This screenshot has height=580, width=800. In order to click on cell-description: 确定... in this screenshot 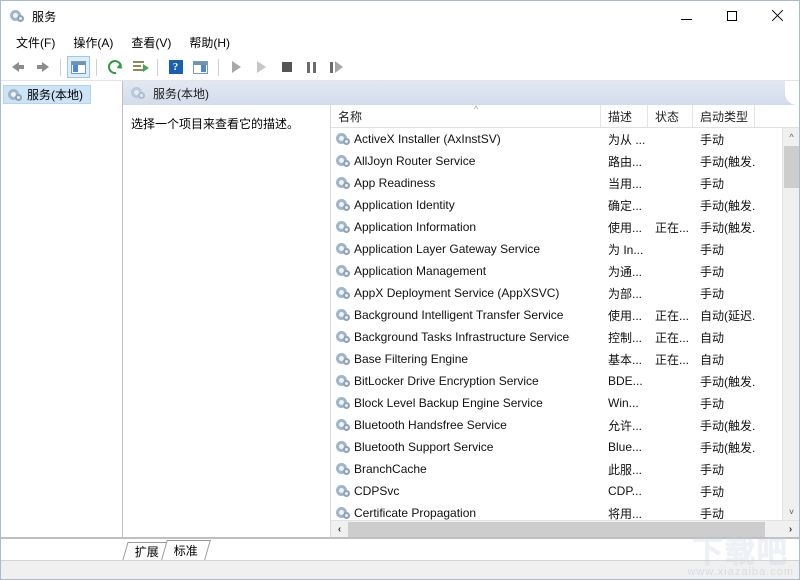, I will do `click(625, 205)`.